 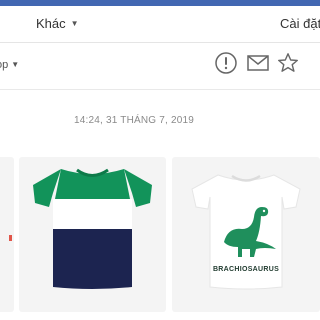 I want to click on message-timestamp: 14:24, 31 THÁNG 7, 2019, so click(x=134, y=120).